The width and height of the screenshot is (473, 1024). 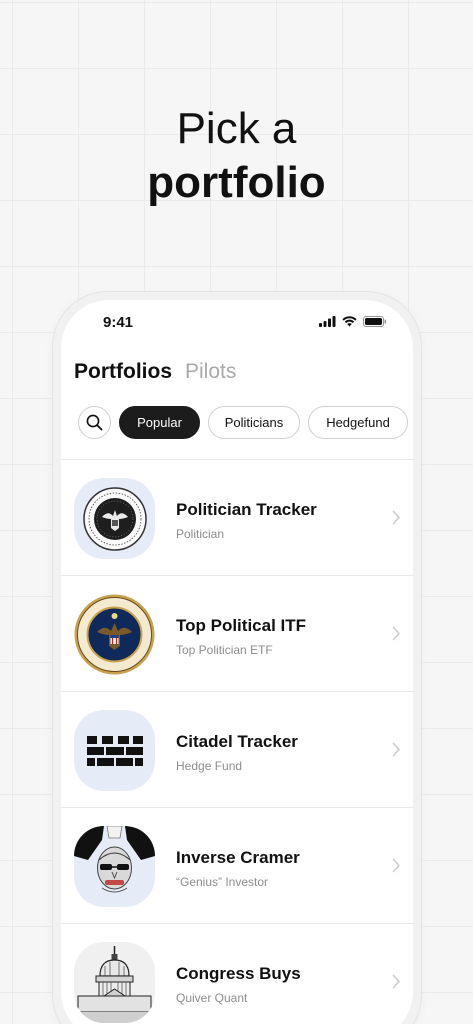 What do you see at coordinates (237, 324) in the screenshot?
I see `status-bar: 9:41` at bounding box center [237, 324].